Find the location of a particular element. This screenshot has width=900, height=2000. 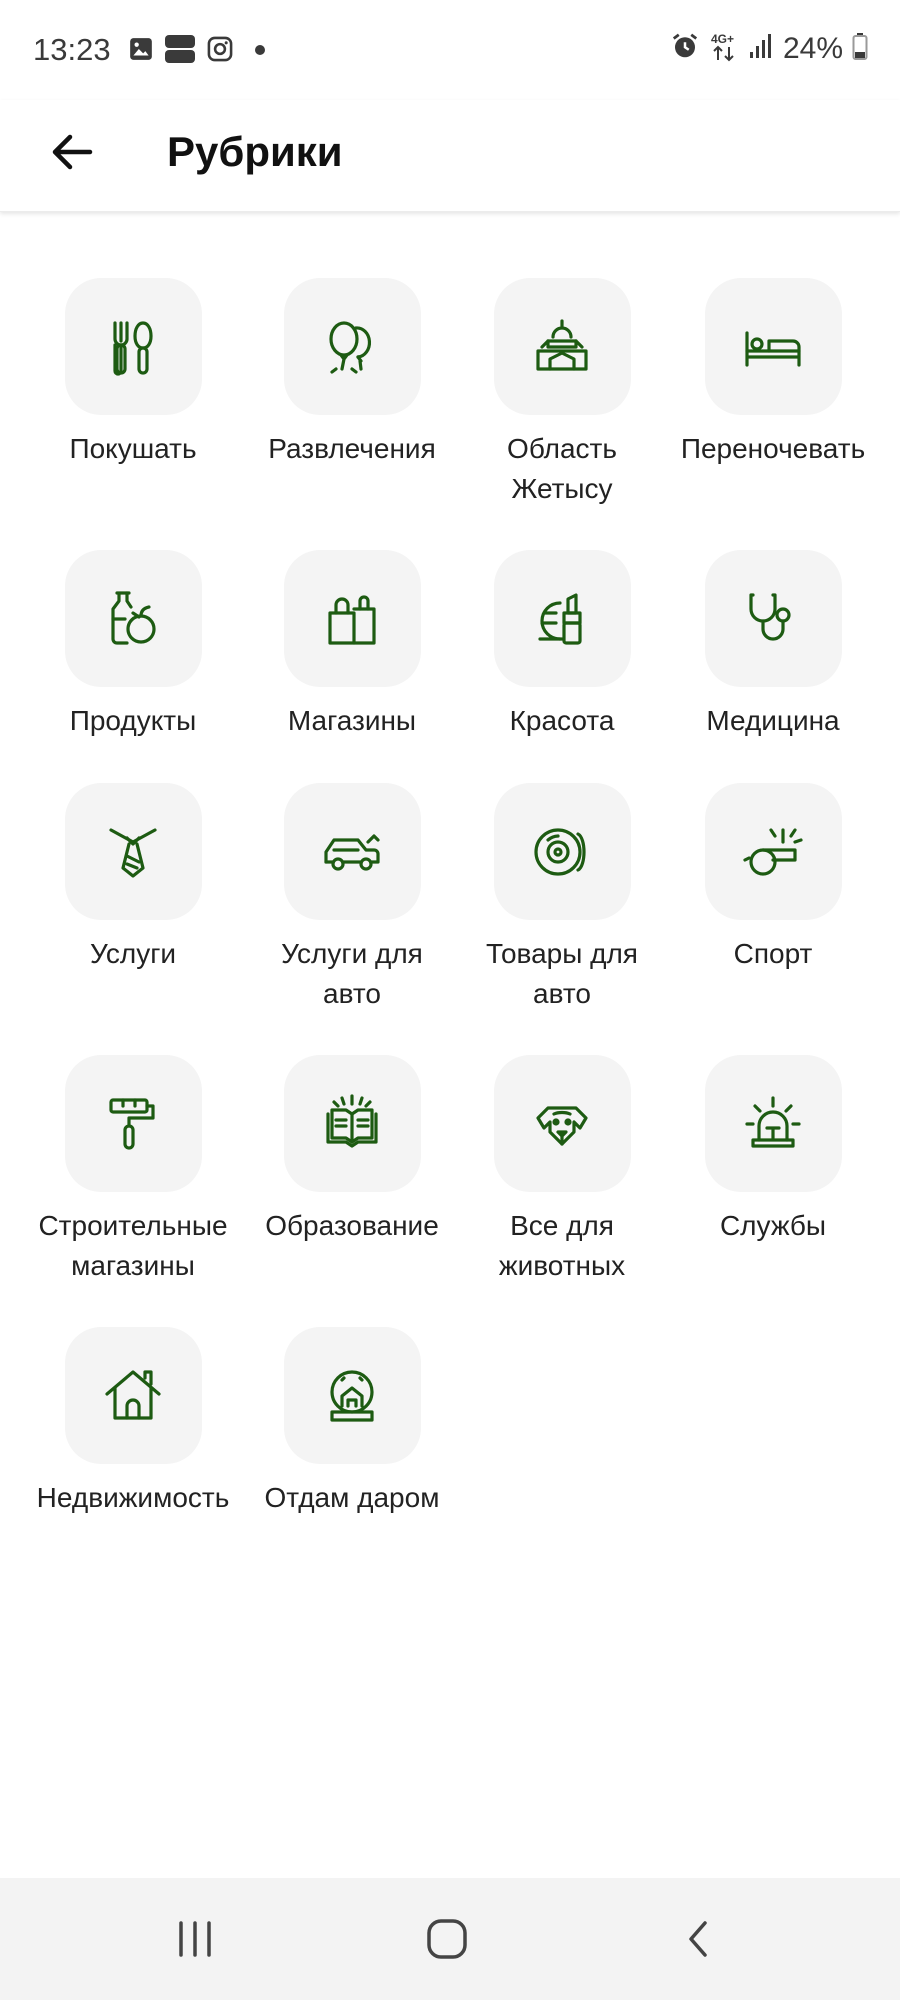

bed-icon is located at coordinates (773, 348).